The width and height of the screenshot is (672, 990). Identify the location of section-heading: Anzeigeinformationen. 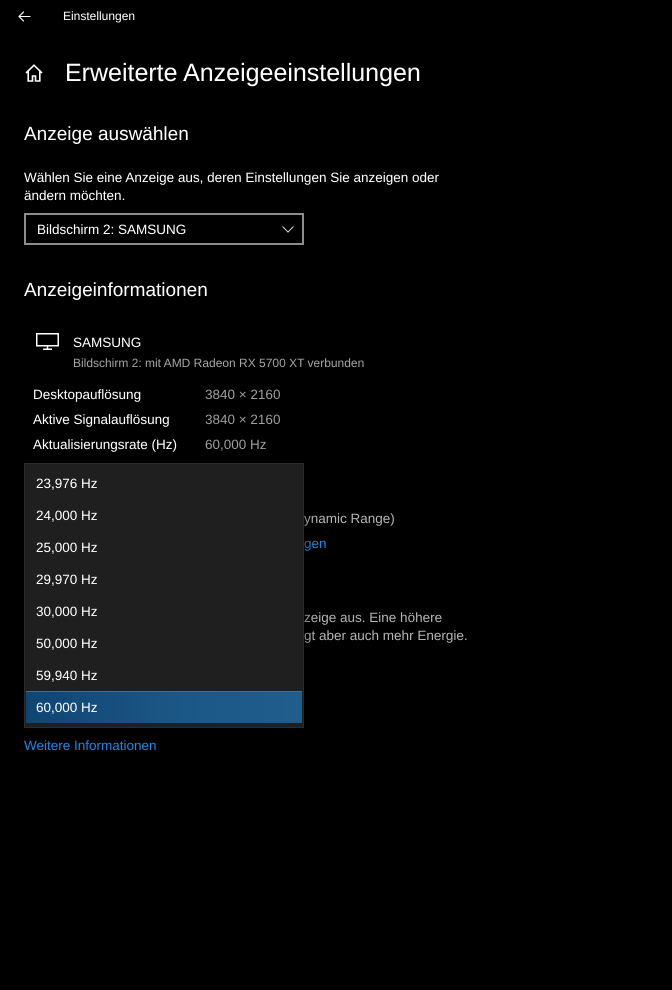
(116, 291).